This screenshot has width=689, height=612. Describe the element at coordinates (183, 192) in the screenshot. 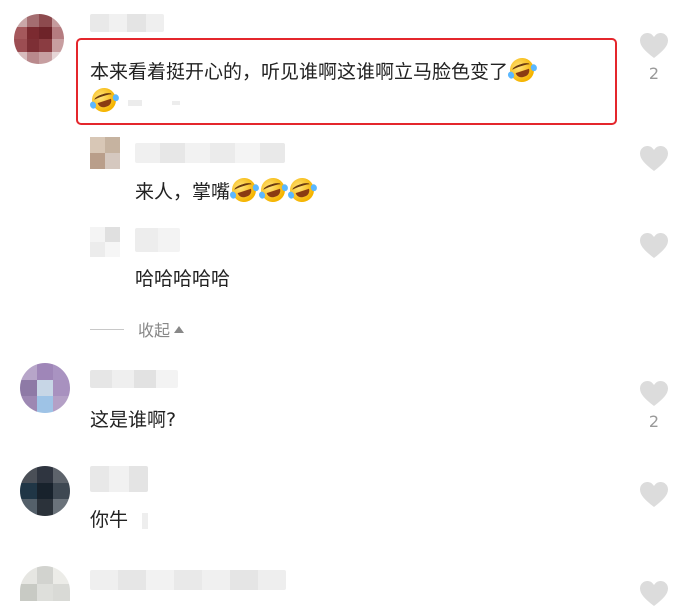

I see `reply-text-line: 来人，掌嘴` at that location.